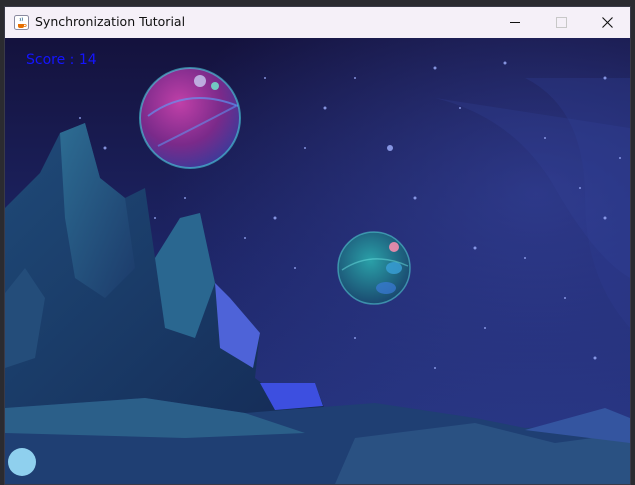 Image resolution: width=635 pixels, height=485 pixels. Describe the element at coordinates (374, 268) in the screenshot. I see `teal-planet` at that location.